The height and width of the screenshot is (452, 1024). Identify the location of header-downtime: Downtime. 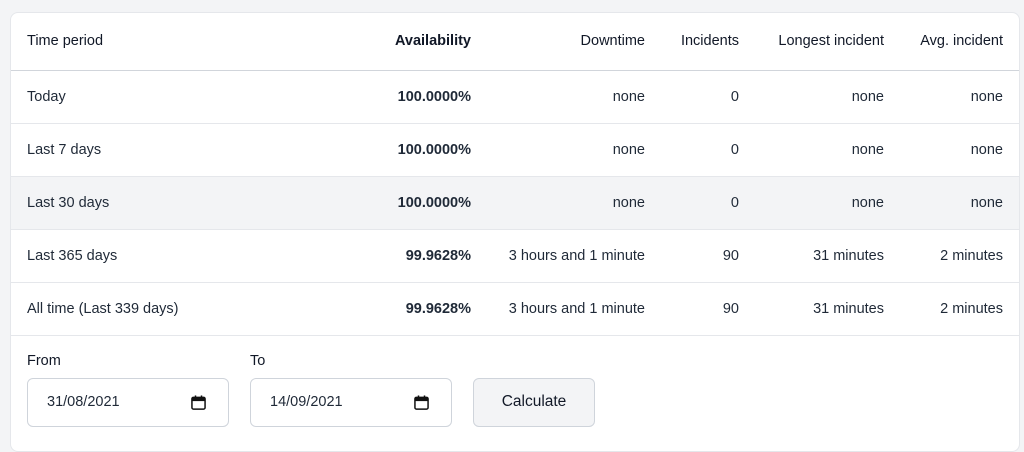
(612, 41).